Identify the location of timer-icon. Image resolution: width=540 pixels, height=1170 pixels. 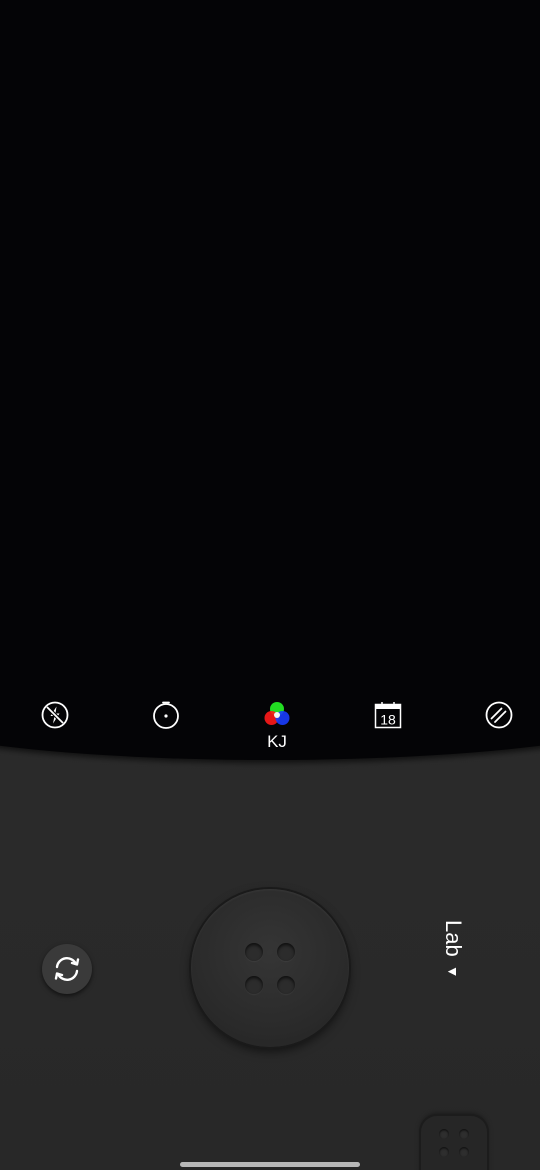
(166, 715).